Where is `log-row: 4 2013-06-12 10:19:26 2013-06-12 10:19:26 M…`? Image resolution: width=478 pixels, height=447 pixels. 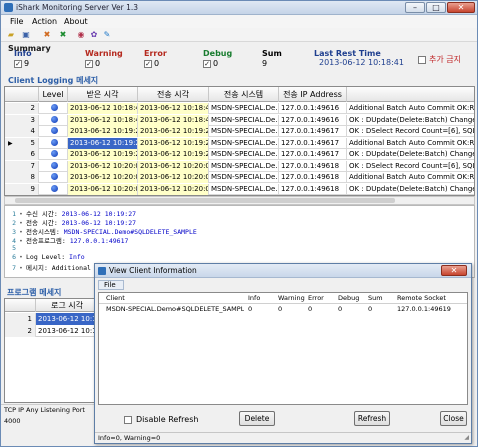
log-row: 4 2013-06-12 10:19:26 2013-06-12 10:19:26 M… is located at coordinates (240, 131).